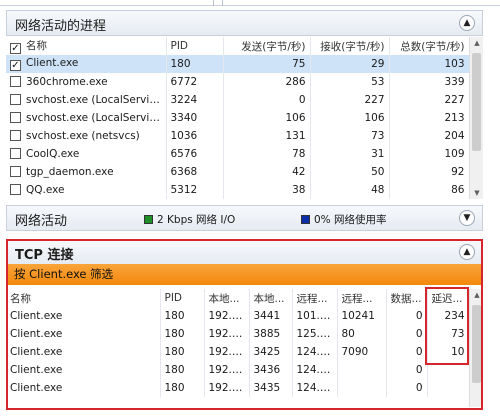  I want to click on process-recv-cell: 53, so click(350, 82).